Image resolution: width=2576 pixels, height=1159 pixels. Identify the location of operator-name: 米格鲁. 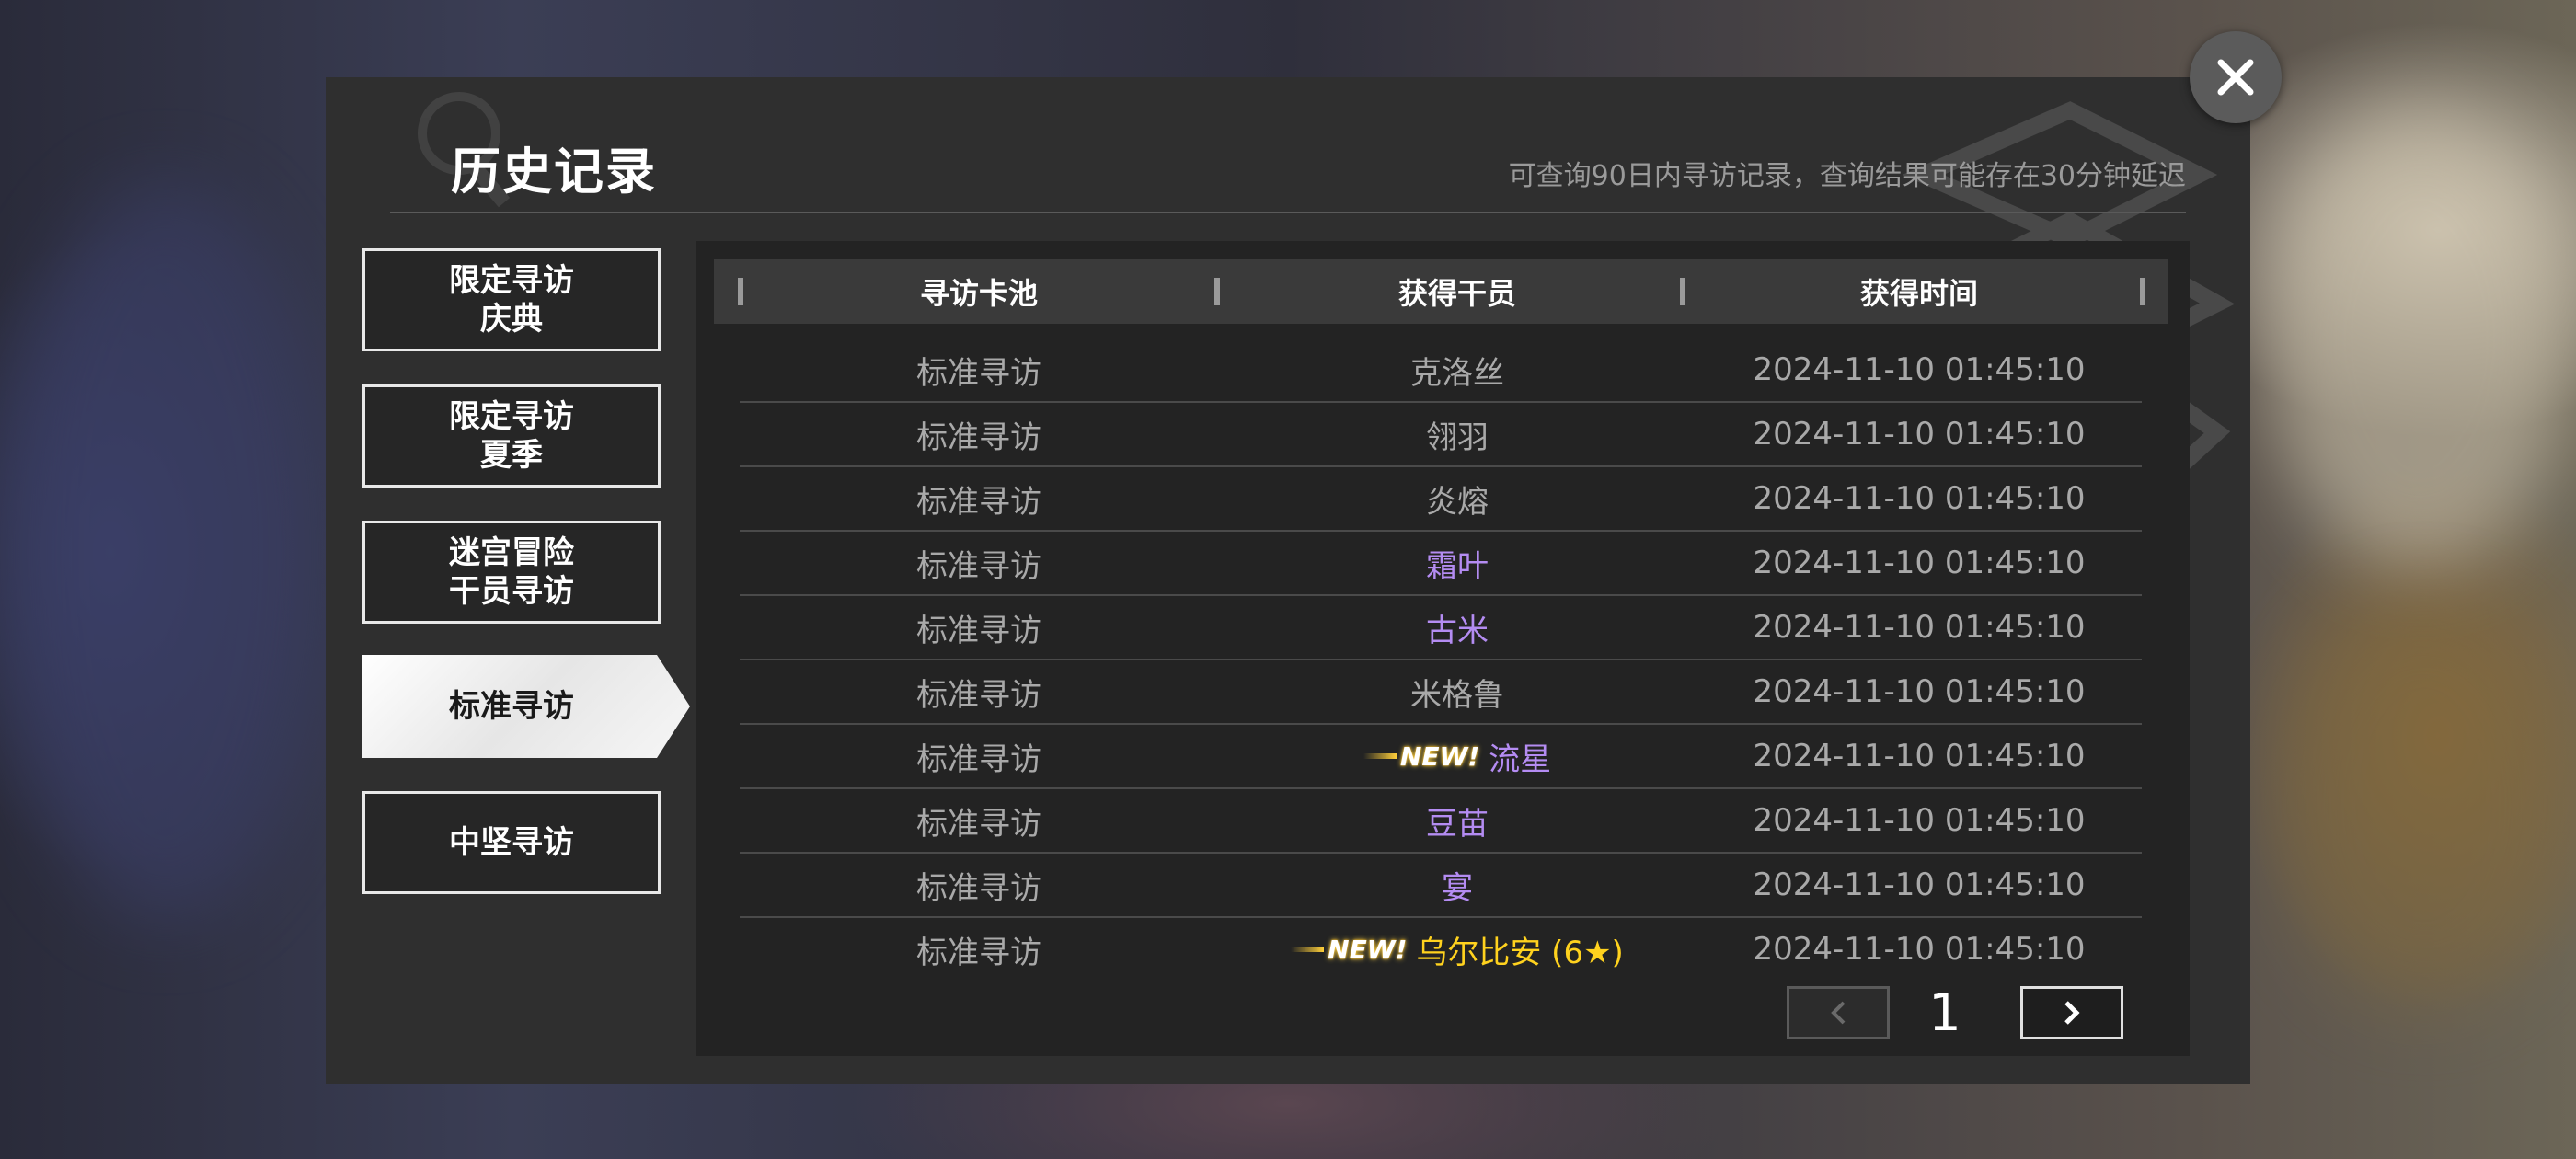
(1457, 695).